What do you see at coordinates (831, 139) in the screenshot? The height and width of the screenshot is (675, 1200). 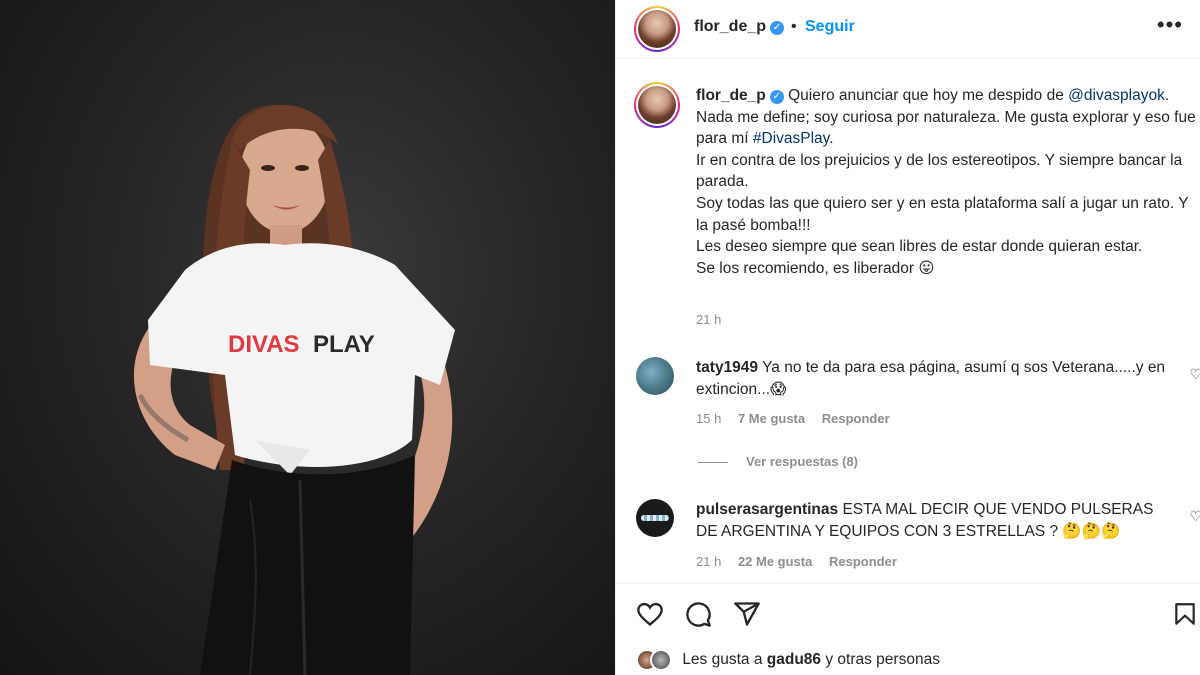 I see `caption-hashtag-end: .` at bounding box center [831, 139].